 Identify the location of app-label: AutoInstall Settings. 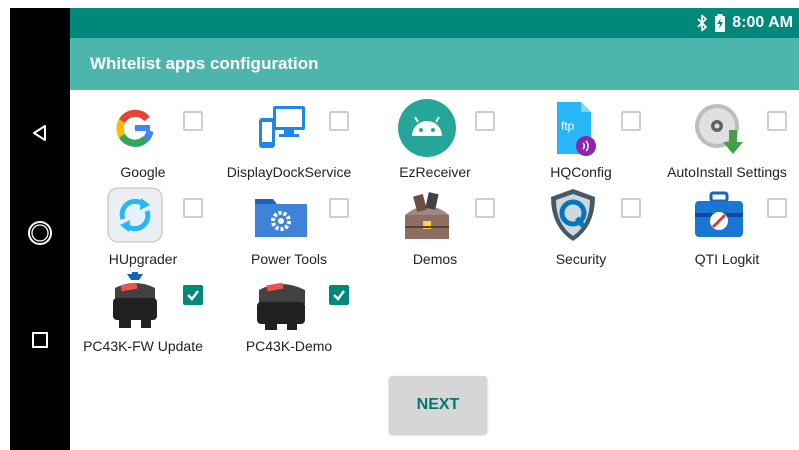
(727, 172).